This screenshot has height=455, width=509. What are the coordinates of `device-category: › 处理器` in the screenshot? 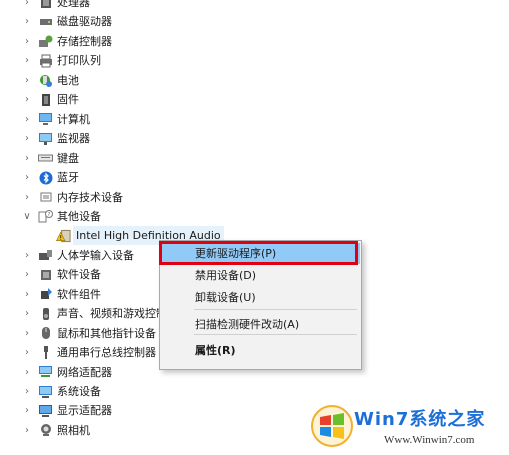 It's located at (254, 6).